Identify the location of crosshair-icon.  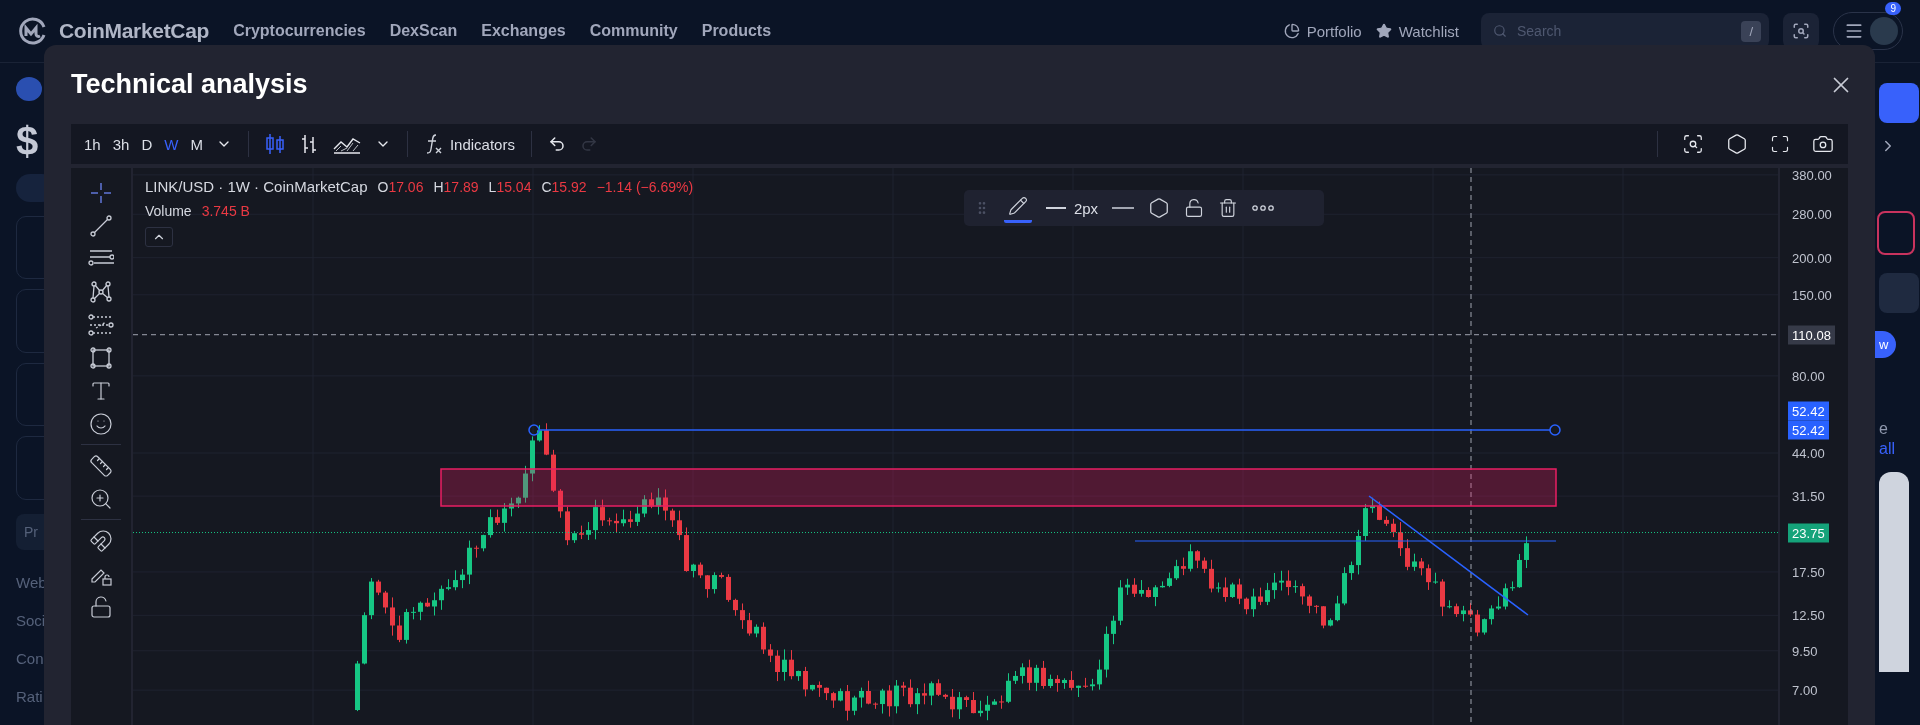
(100, 192).